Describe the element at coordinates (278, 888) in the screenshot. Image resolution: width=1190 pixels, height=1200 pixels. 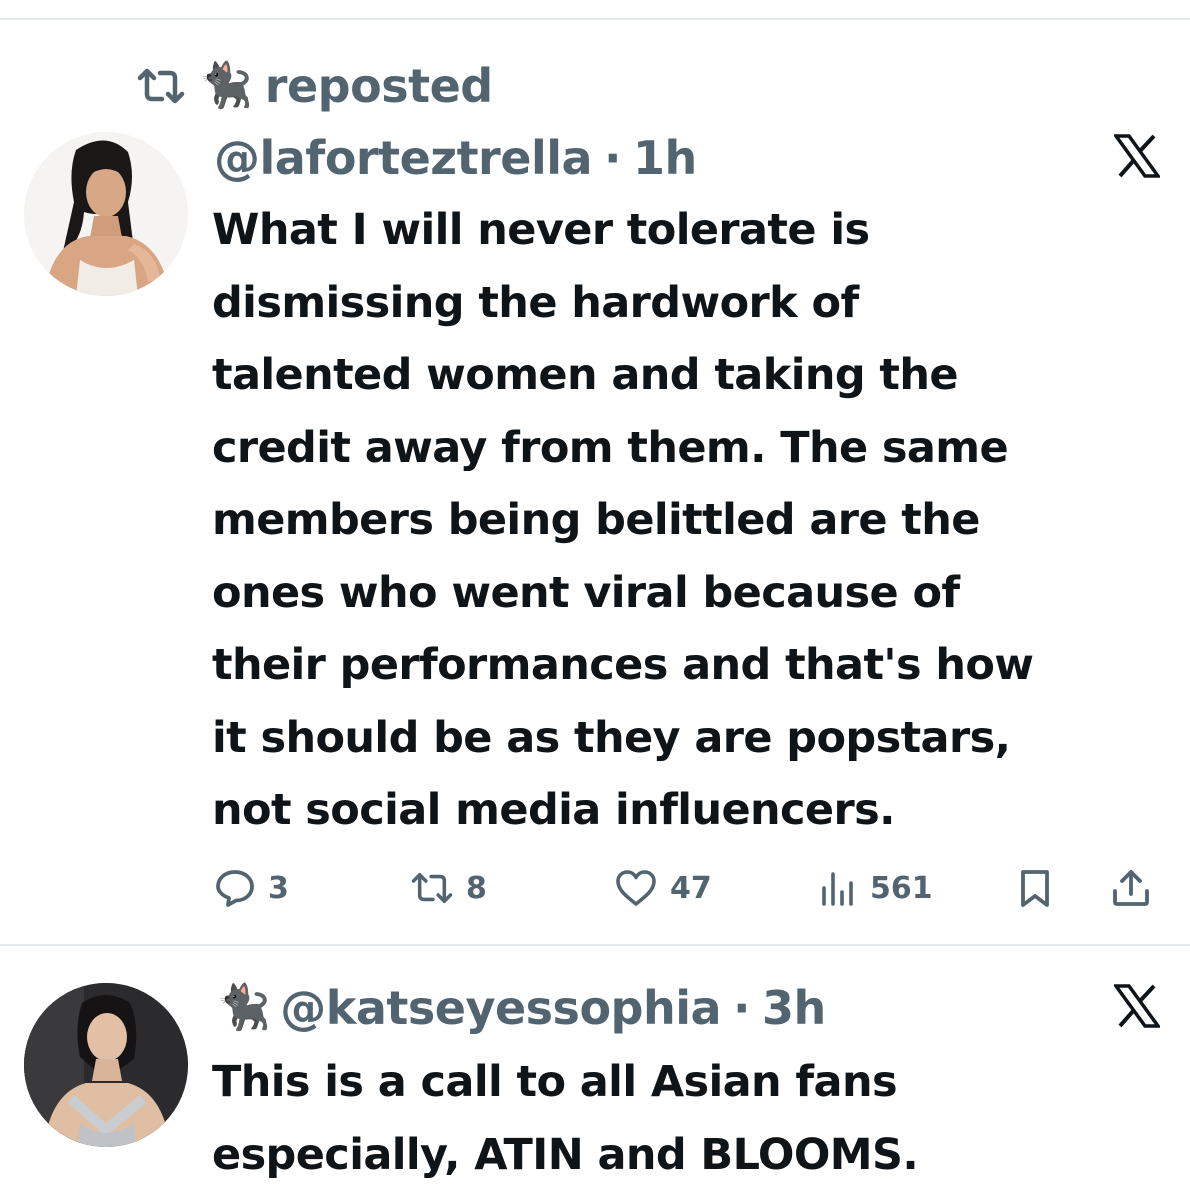
I see `reply-count: 3` at that location.